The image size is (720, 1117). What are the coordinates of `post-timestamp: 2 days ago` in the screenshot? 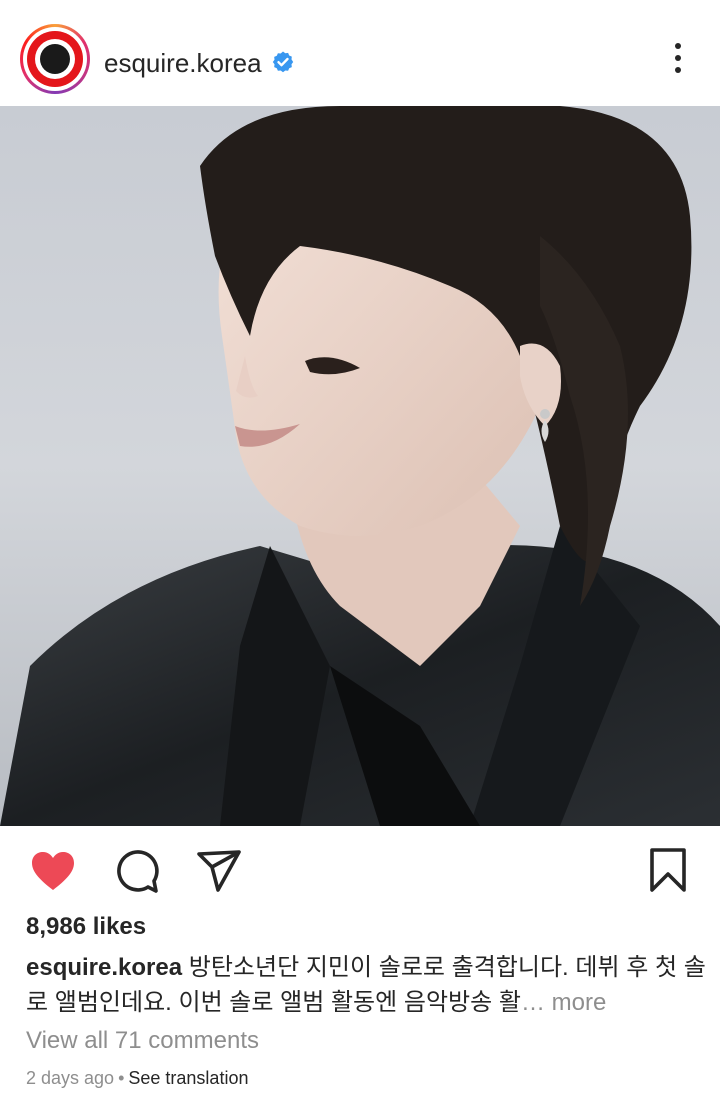 It's located at (70, 1078).